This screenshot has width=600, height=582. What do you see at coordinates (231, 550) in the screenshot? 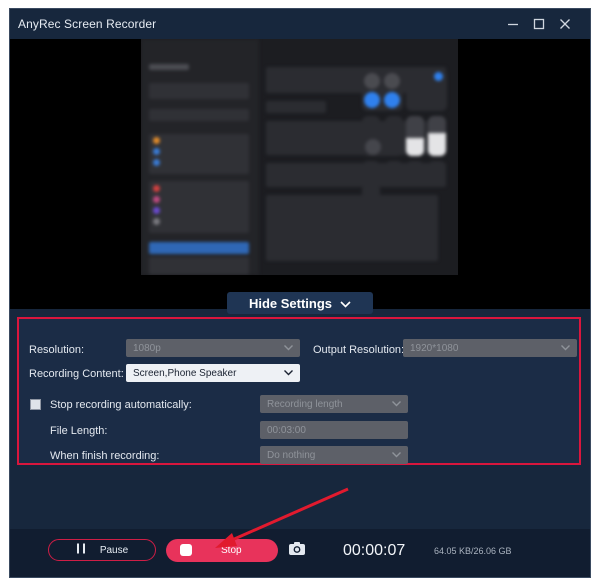
I see `stop-label: Stop` at bounding box center [231, 550].